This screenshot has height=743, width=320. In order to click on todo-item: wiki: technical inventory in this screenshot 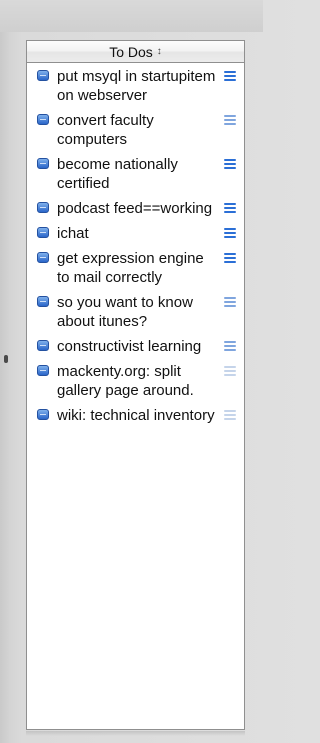, I will do `click(135, 414)`.